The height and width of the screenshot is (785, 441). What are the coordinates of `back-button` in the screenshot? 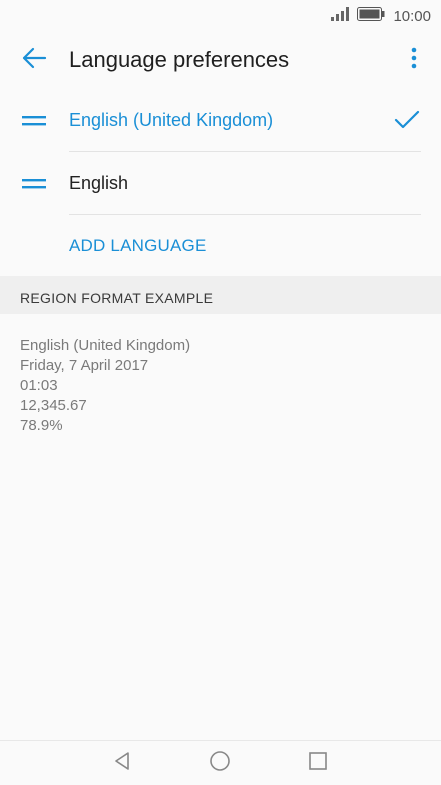 It's located at (34, 60).